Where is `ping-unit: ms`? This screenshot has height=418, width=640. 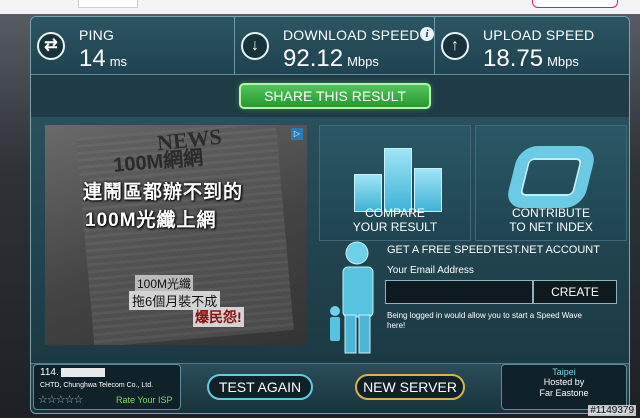 ping-unit: ms is located at coordinates (118, 61).